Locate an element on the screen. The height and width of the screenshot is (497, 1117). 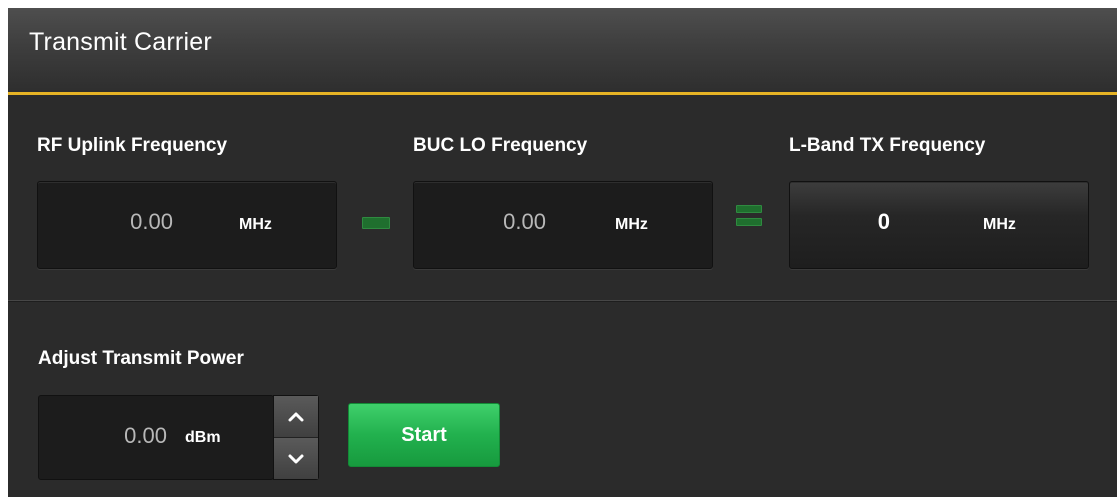
transmit-power-unit: dBm is located at coordinates (203, 437).